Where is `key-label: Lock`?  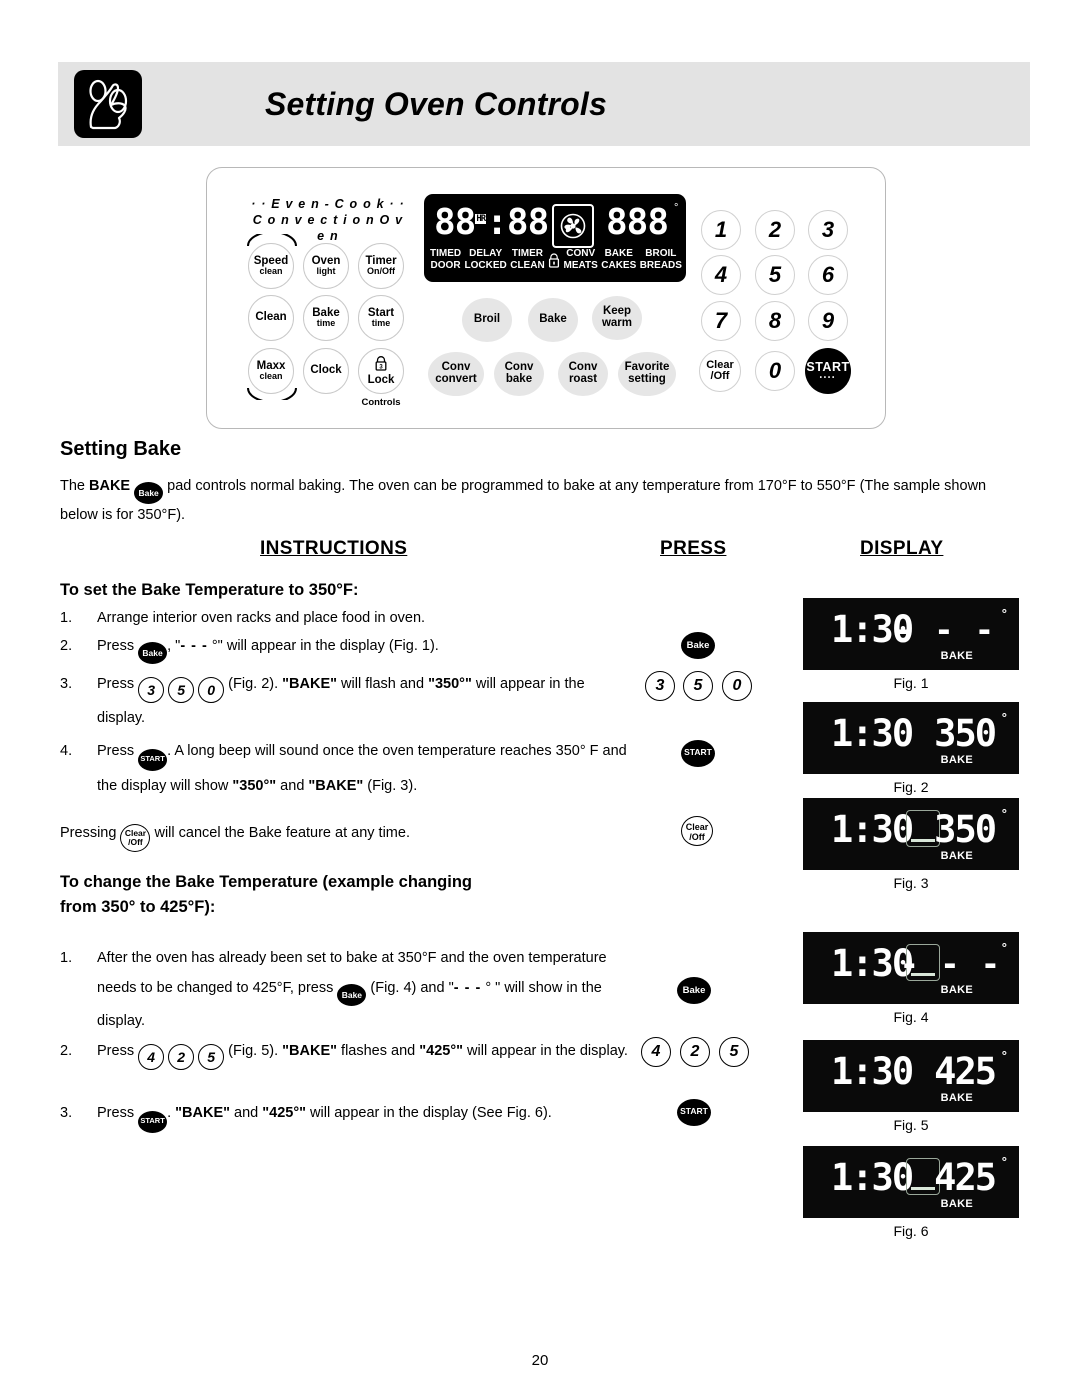
key-label: Lock is located at coordinates (381, 379).